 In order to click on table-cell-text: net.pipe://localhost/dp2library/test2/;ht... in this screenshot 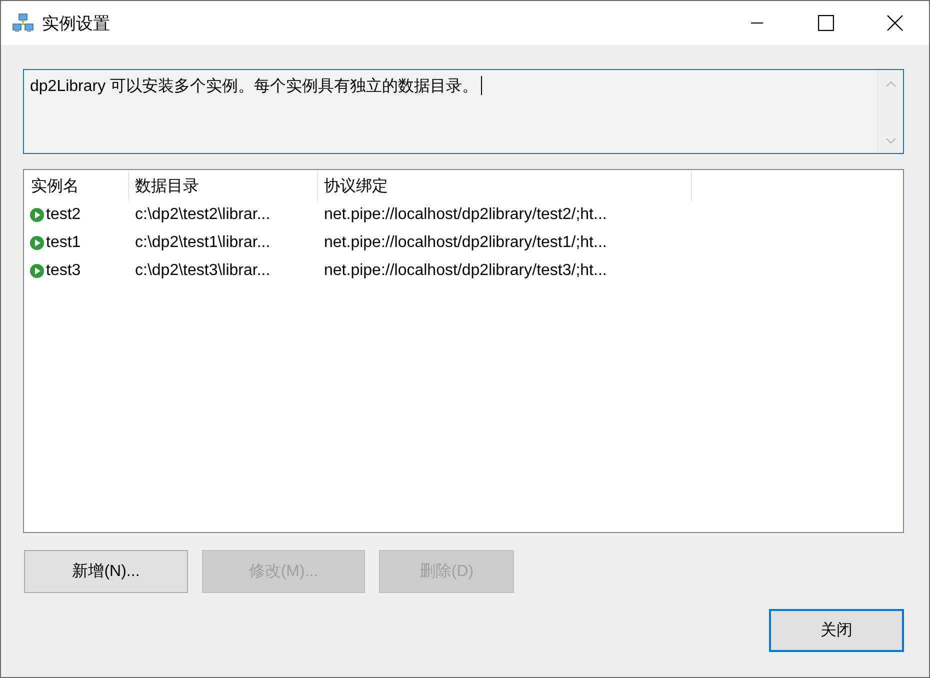, I will do `click(465, 215)`.